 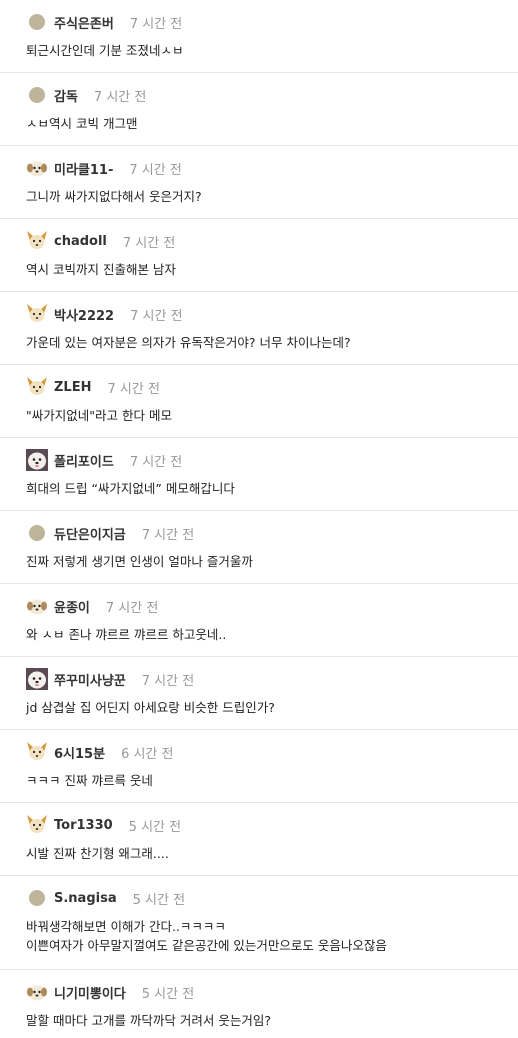 What do you see at coordinates (259, 182) in the screenshot?
I see `comment-item: 미라클11- 7 시간 전 그니까 싸가지없다해서 웃은거지?` at bounding box center [259, 182].